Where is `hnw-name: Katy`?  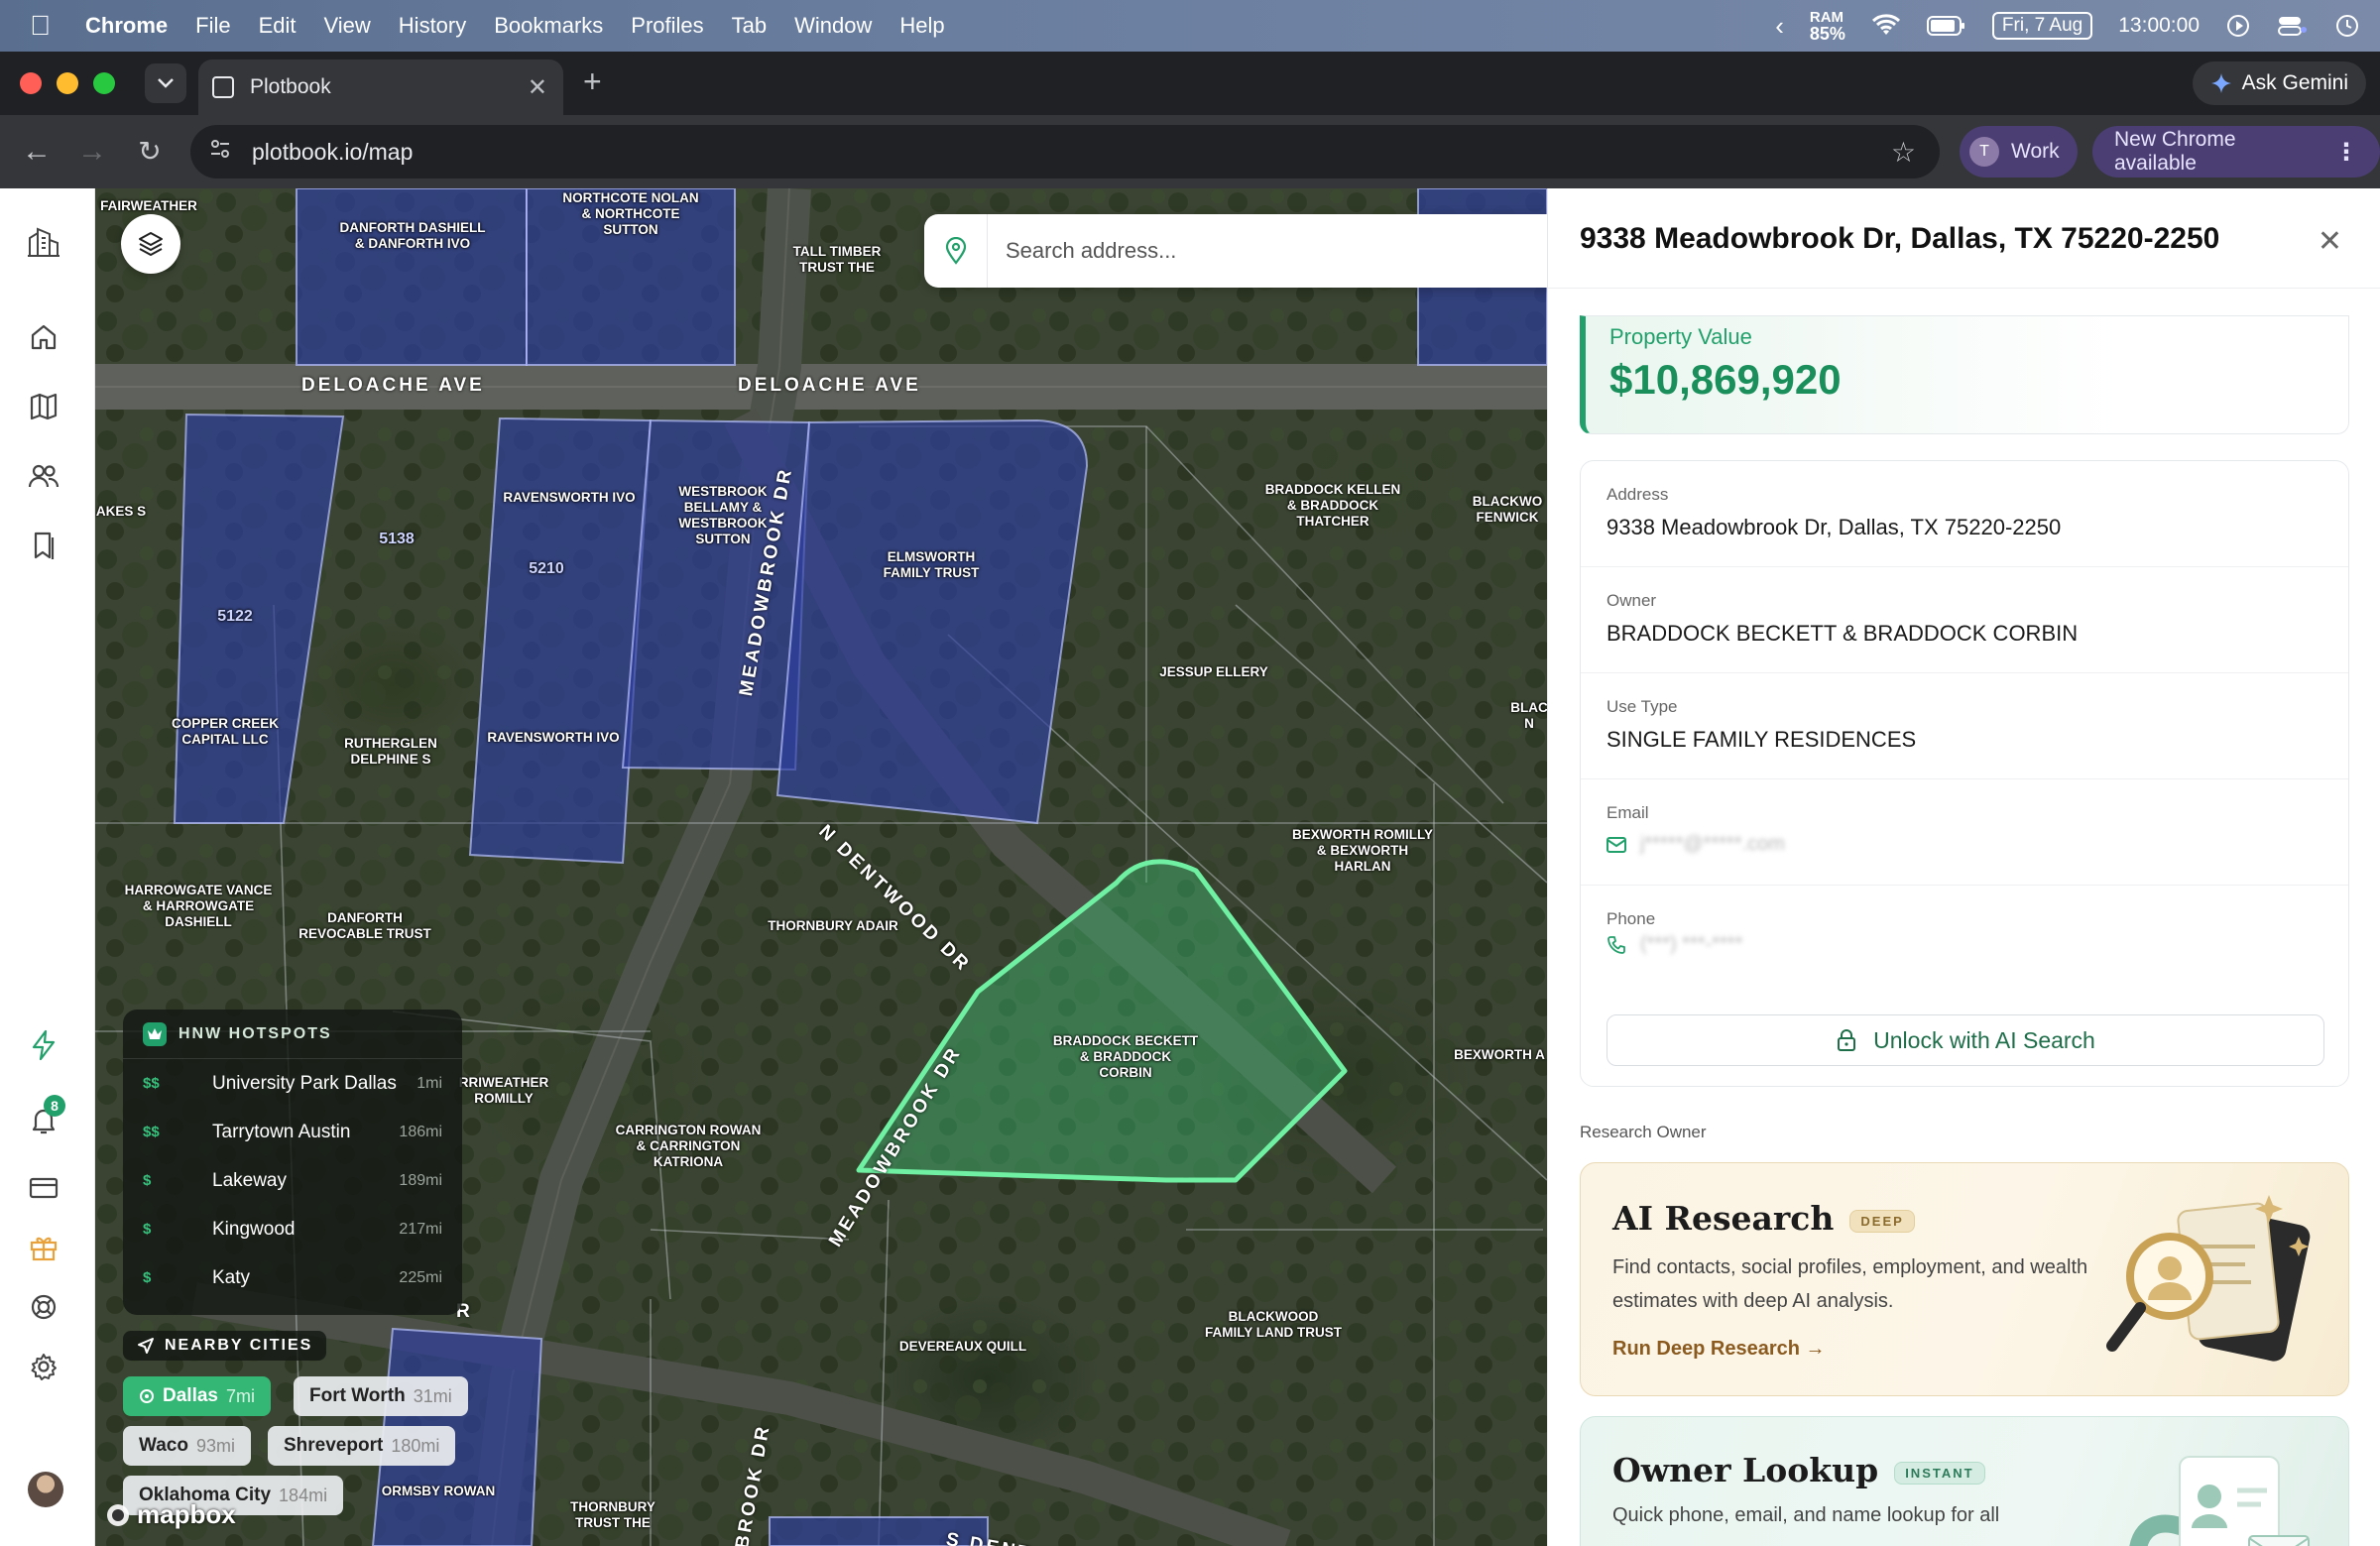 hnw-name: Katy is located at coordinates (231, 1277).